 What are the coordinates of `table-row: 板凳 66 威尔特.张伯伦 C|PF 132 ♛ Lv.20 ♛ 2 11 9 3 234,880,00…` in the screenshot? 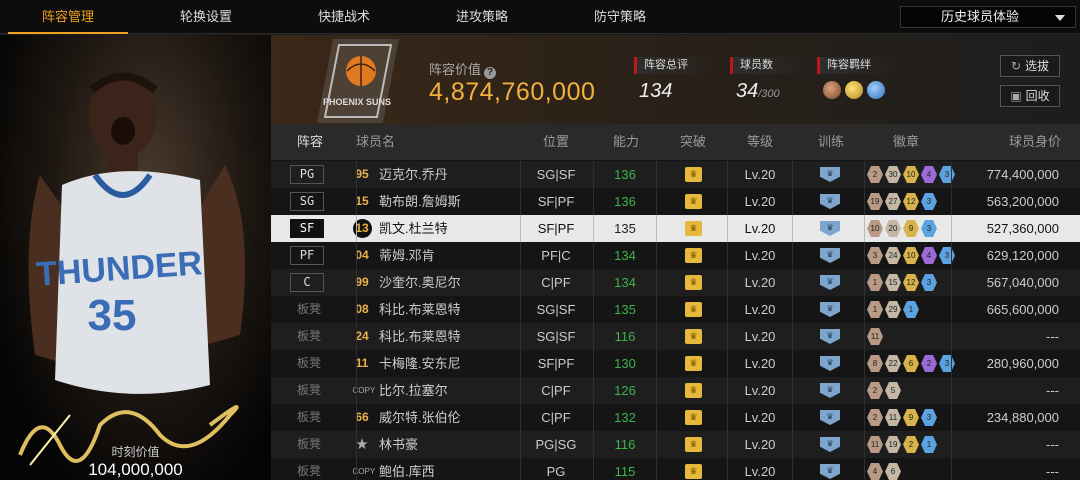 It's located at (675, 417).